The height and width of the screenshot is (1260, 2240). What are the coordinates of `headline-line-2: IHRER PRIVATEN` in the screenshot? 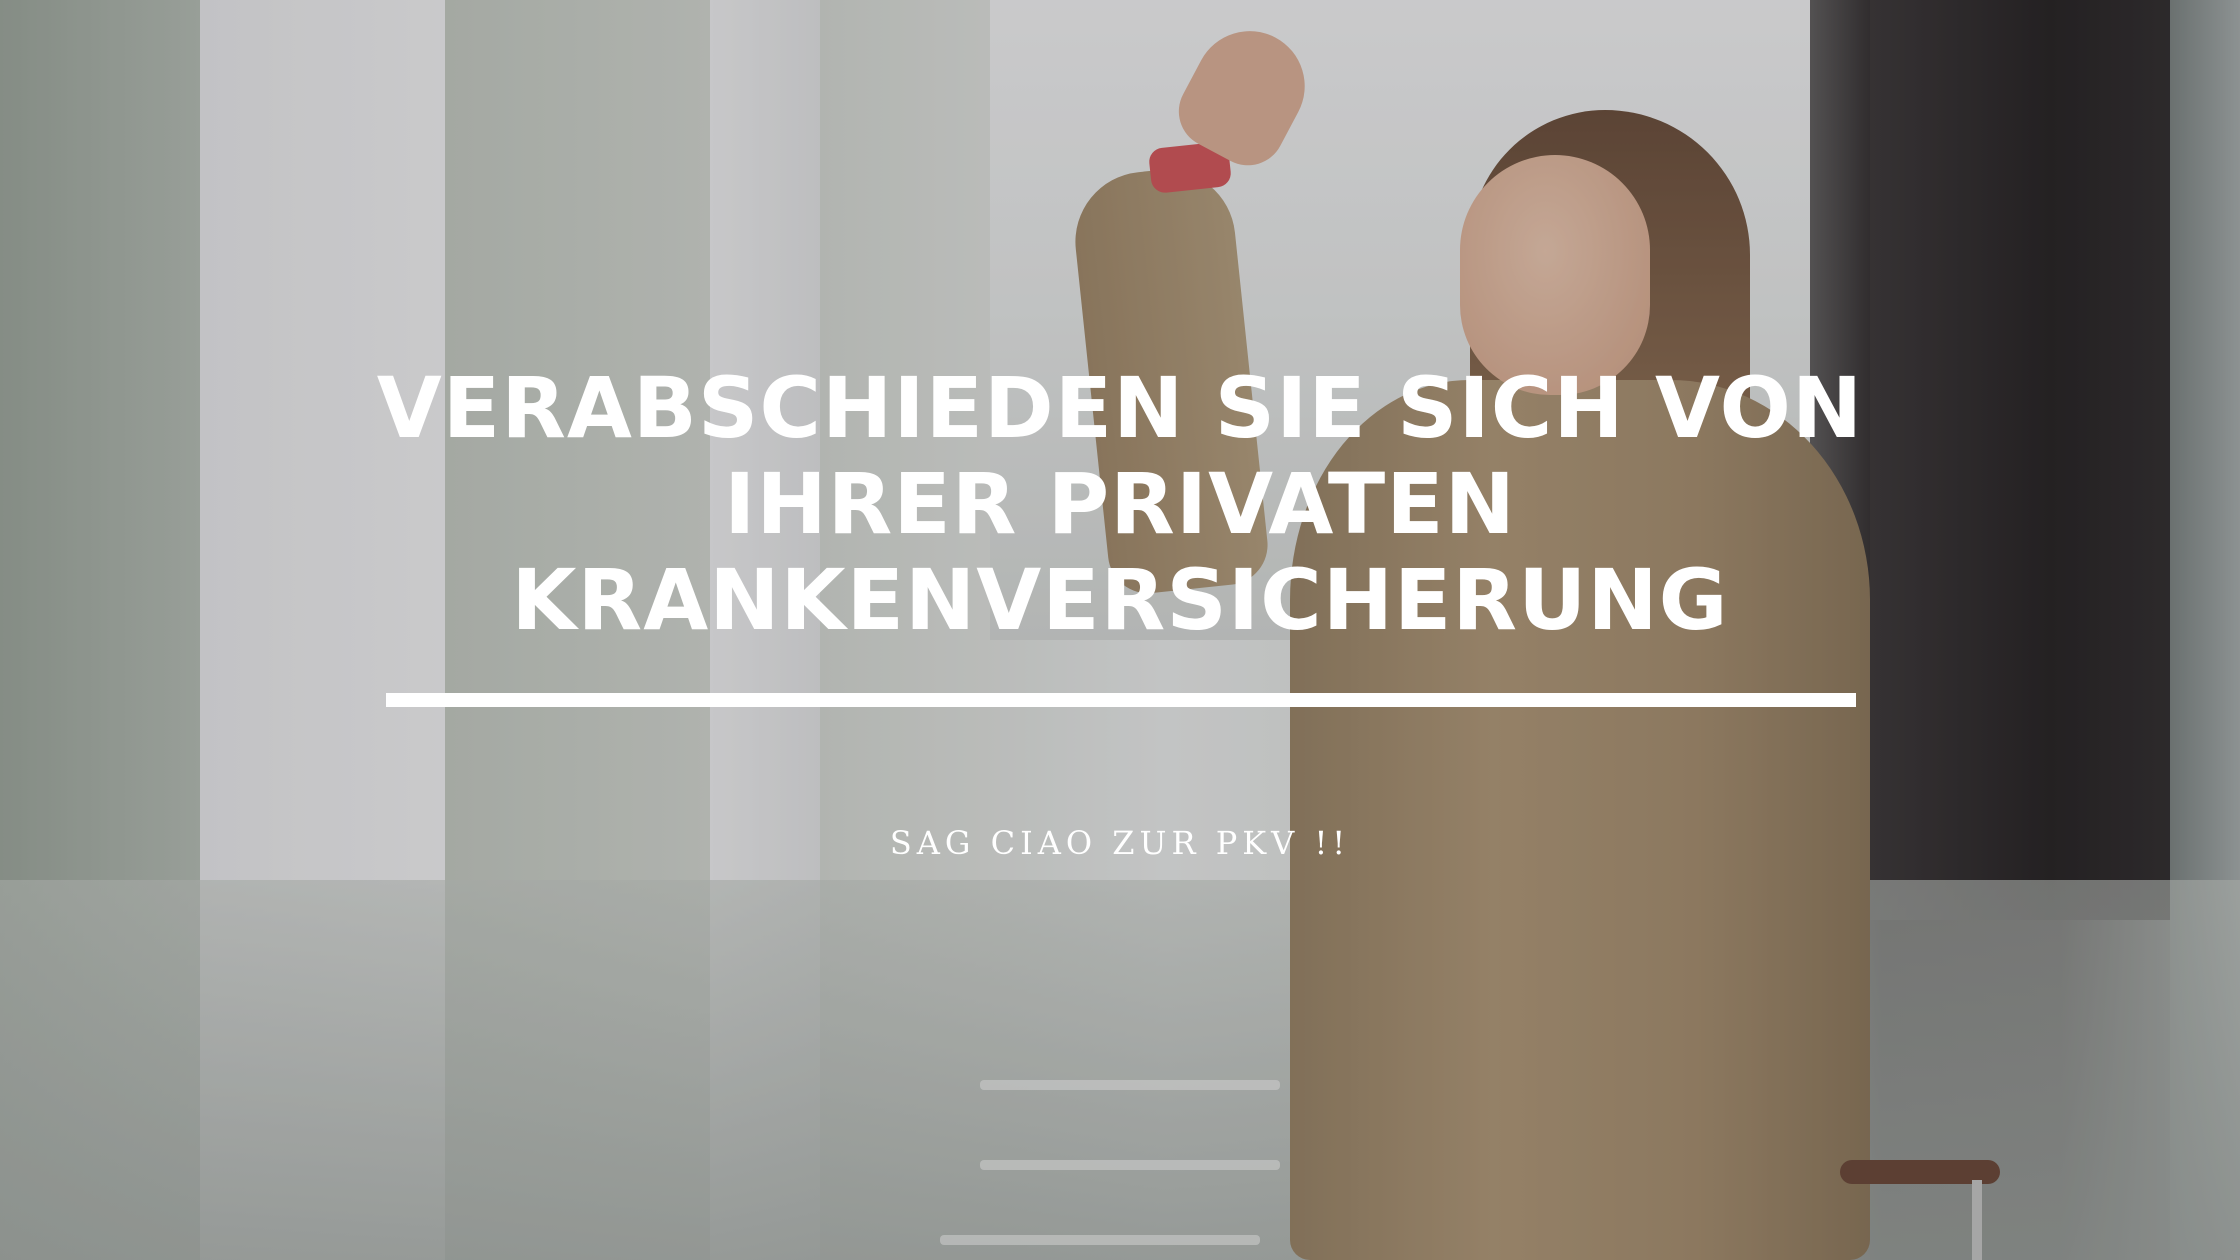 It's located at (1120, 504).